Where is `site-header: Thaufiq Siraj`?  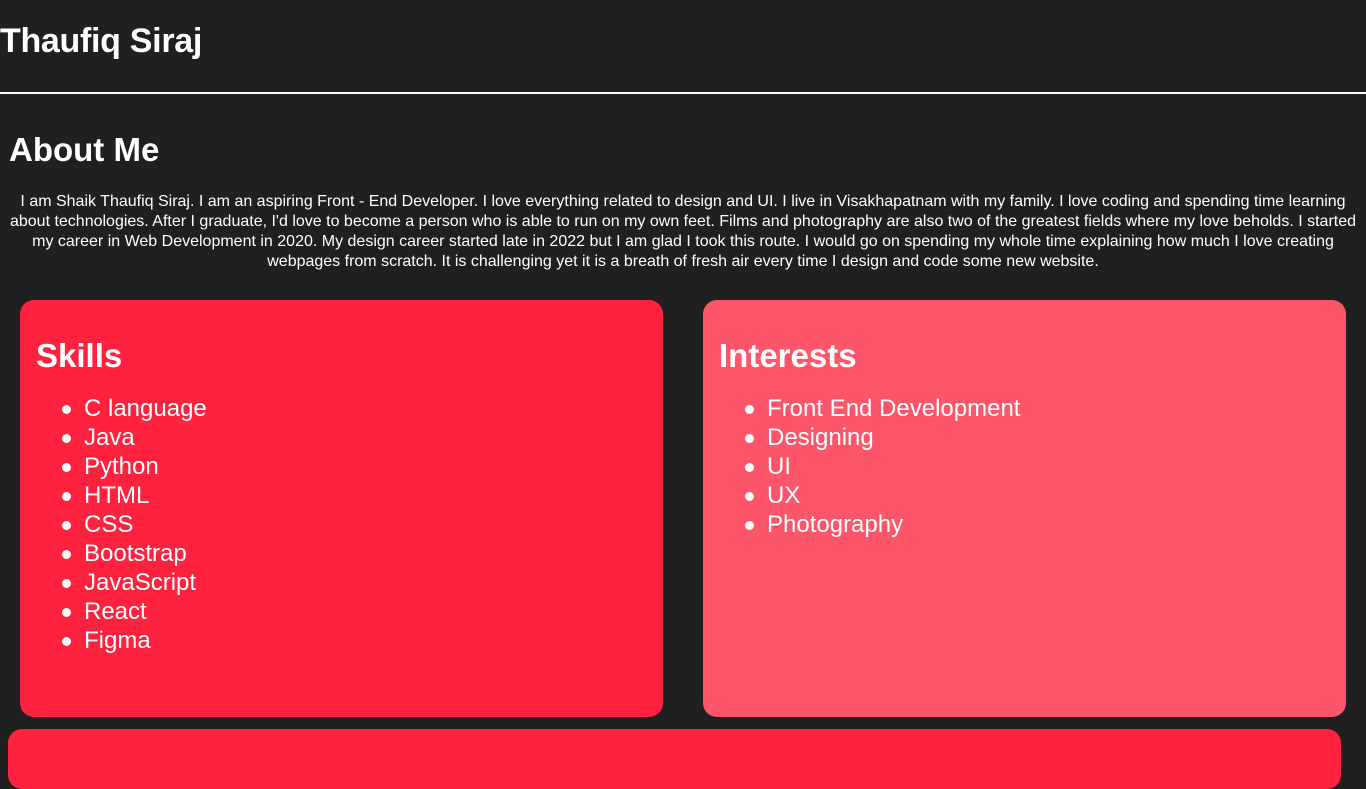
site-header: Thaufiq Siraj is located at coordinates (683, 47).